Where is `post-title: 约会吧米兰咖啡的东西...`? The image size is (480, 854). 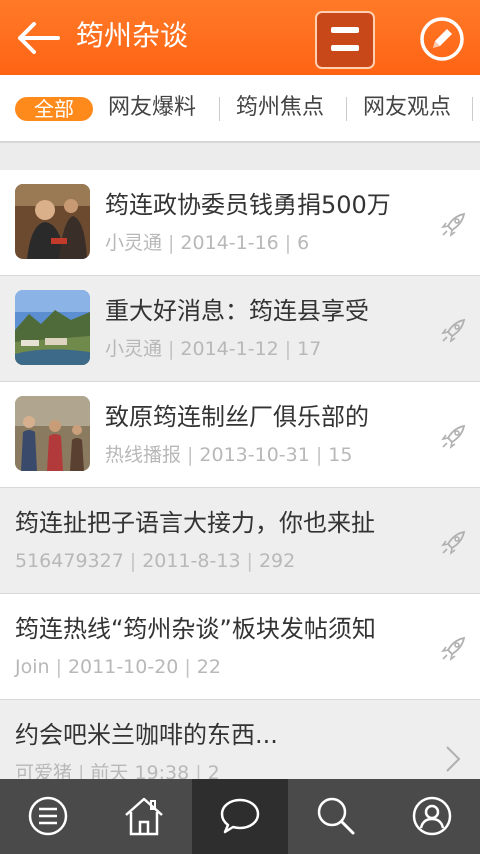 post-title: 约会吧米兰咖啡的东西... is located at coordinates (146, 735).